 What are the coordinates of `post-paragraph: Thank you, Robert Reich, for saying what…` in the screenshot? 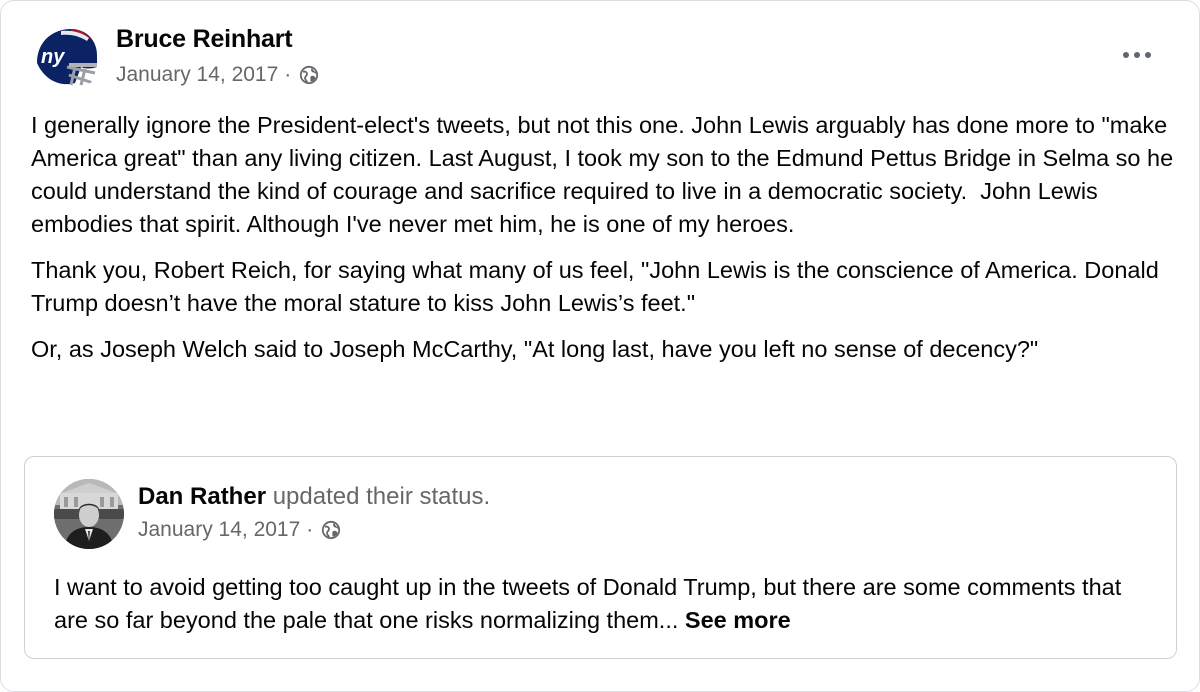 It's located at (598, 286).